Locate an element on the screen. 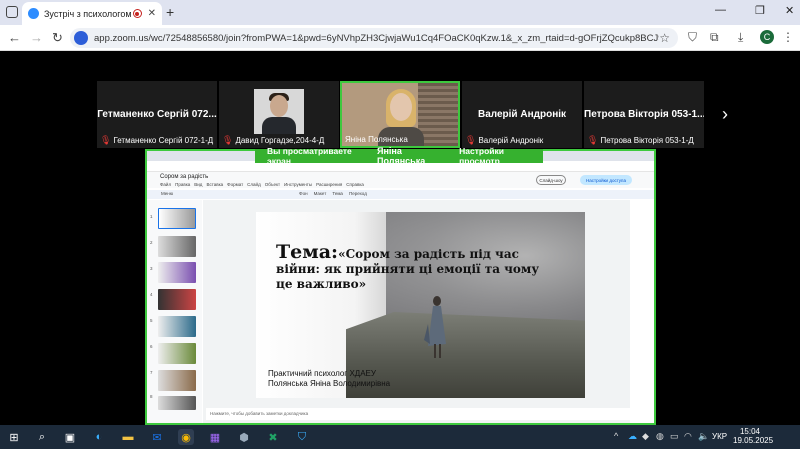  tray-app-icon: ◆ is located at coordinates (645, 436).